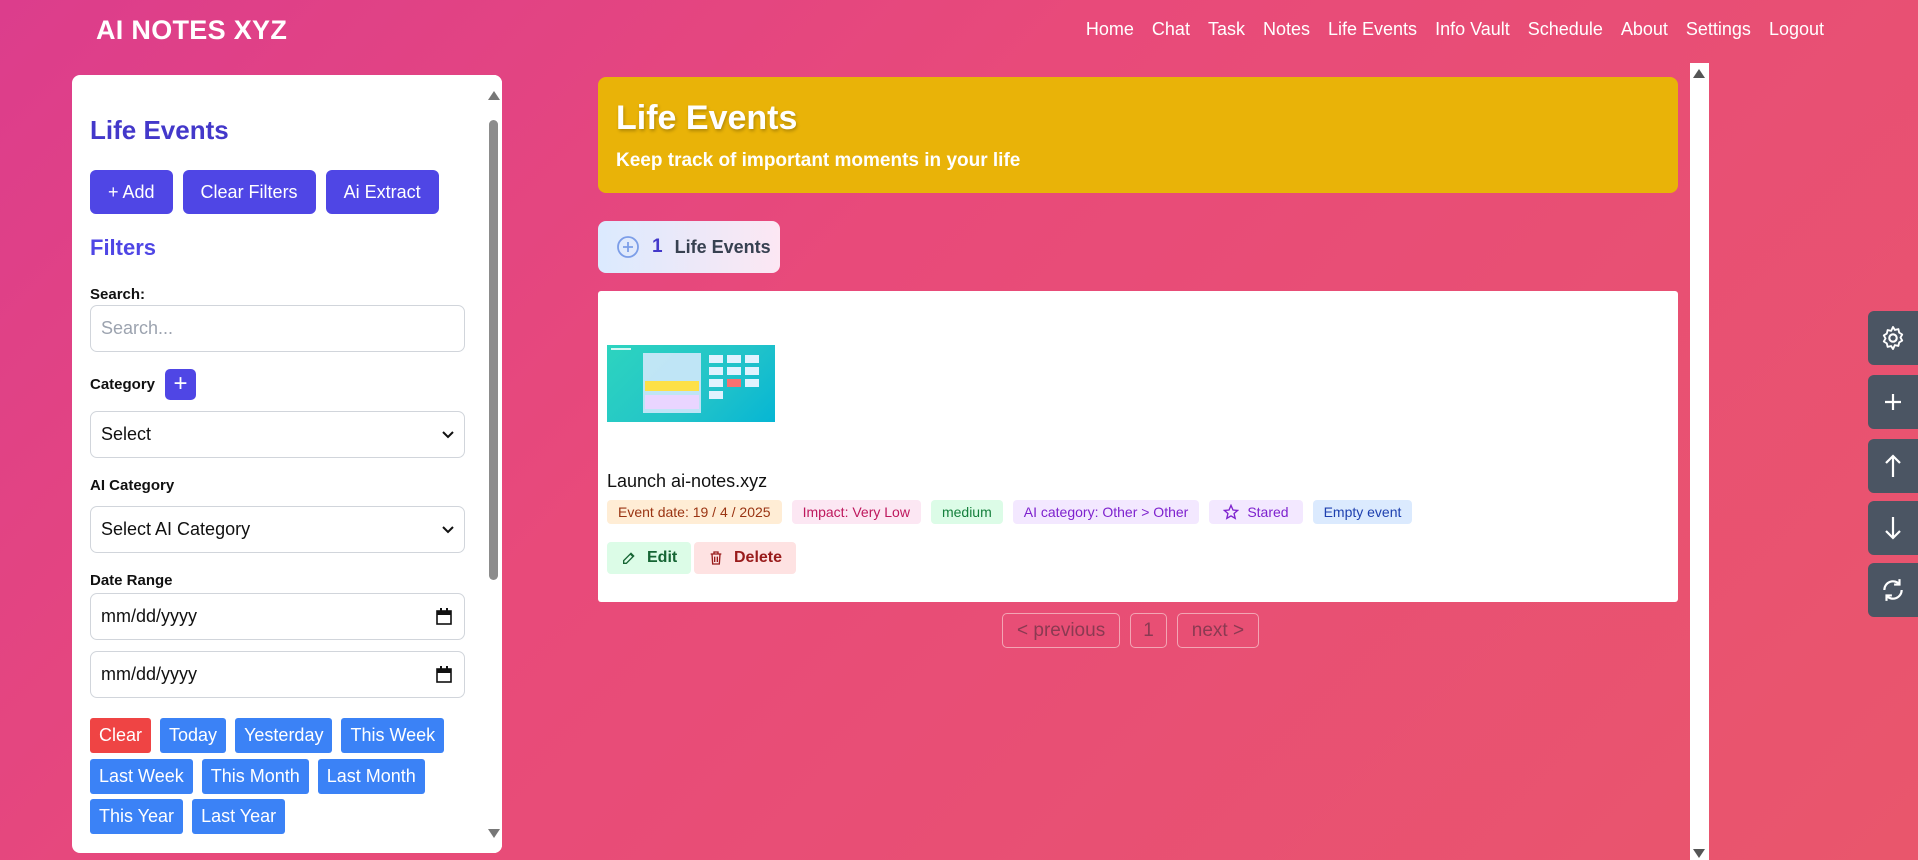  What do you see at coordinates (1110, 29) in the screenshot?
I see `nav-home: Home` at bounding box center [1110, 29].